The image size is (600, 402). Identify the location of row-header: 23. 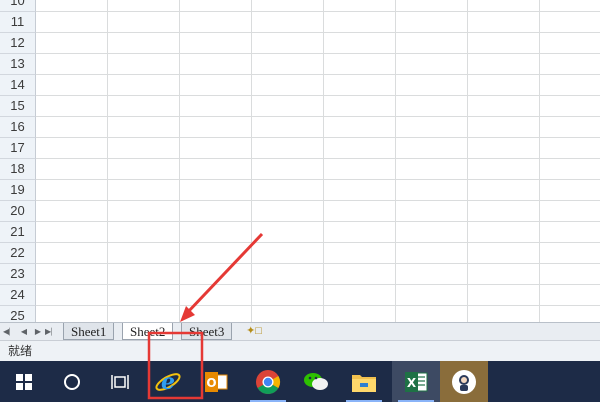
(18, 274).